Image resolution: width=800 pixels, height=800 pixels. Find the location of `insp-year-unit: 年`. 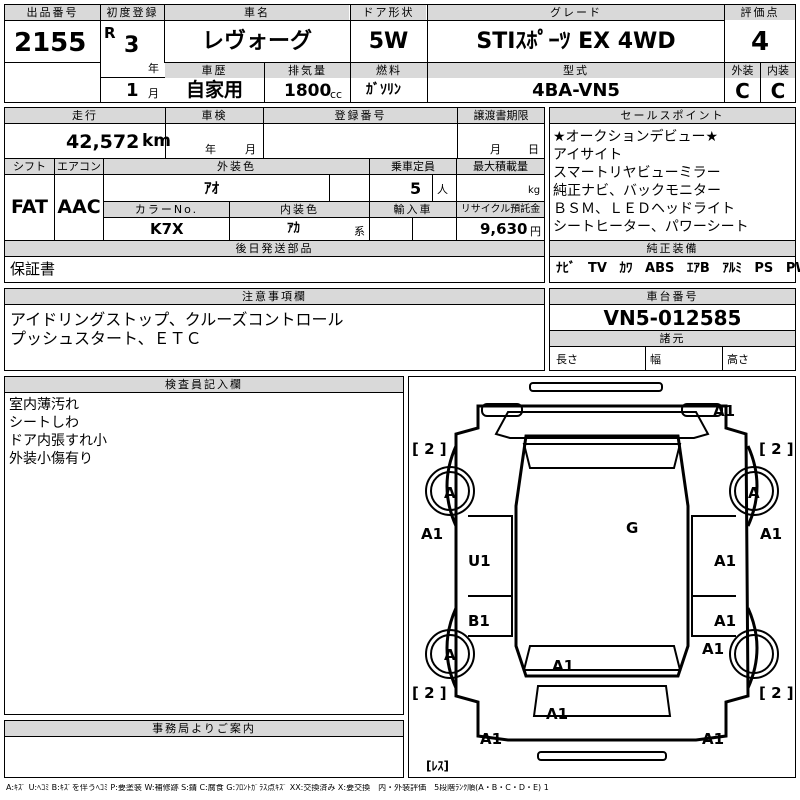

insp-year-unit: 年 is located at coordinates (210, 149).